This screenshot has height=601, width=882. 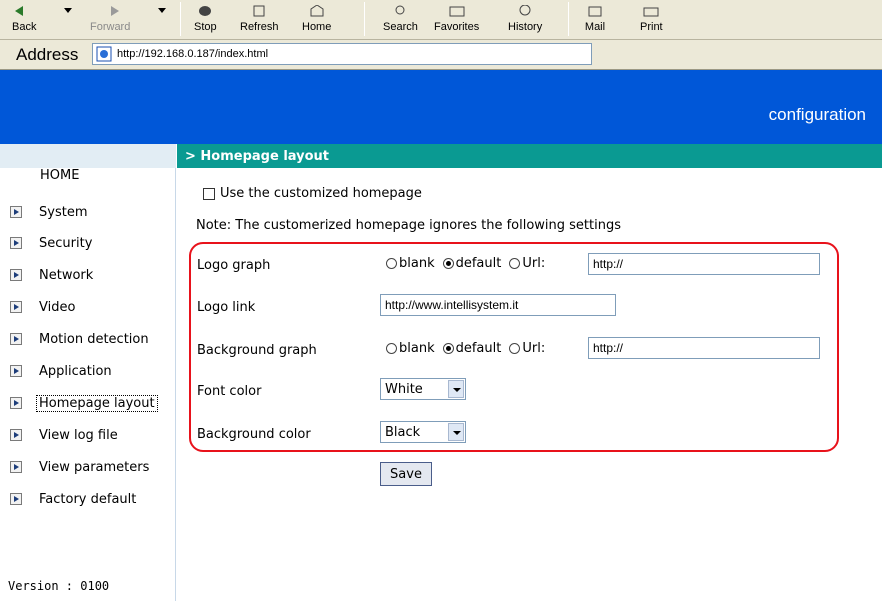 What do you see at coordinates (205, 27) in the screenshot?
I see `stop-button-label: Stop` at bounding box center [205, 27].